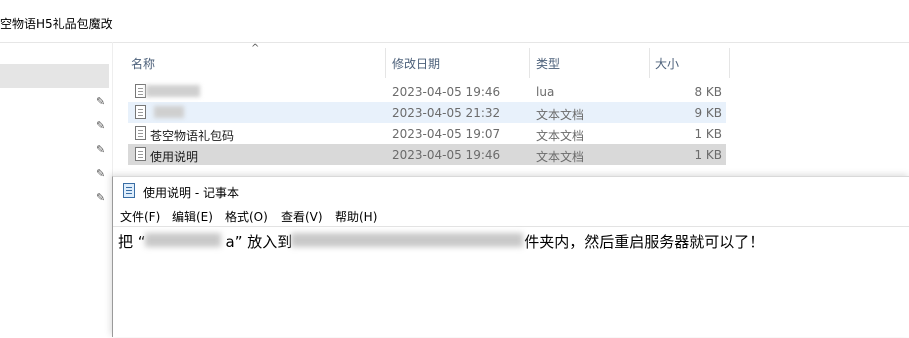  I want to click on notepad-title-bar: 使用说明 - 记事本, so click(511, 190).